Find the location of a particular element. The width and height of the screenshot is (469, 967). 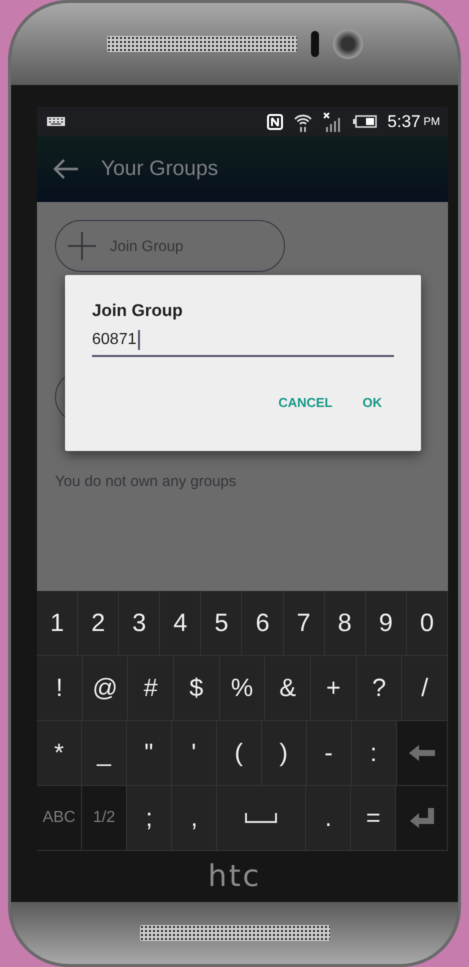

keyboard-key: / is located at coordinates (425, 688).